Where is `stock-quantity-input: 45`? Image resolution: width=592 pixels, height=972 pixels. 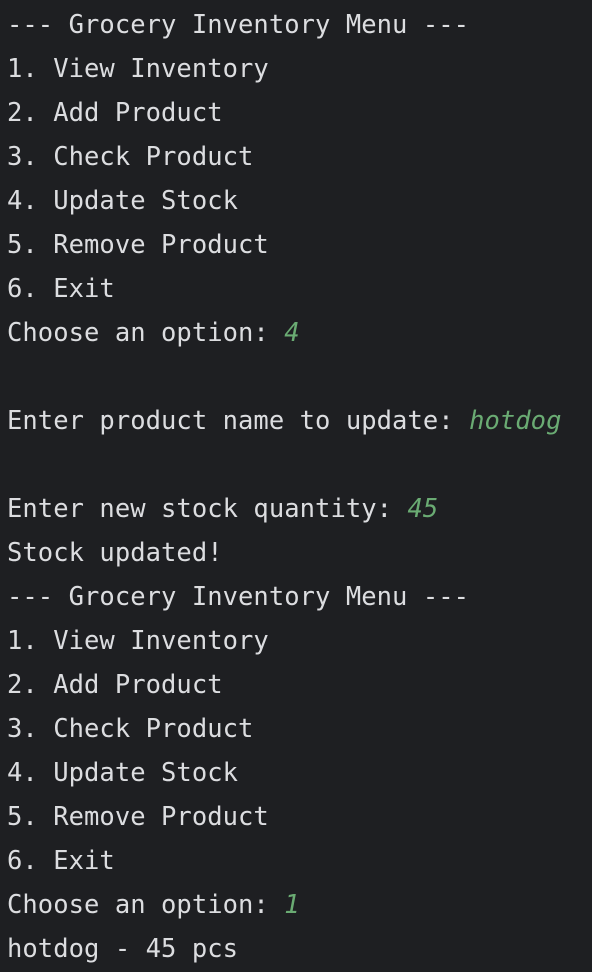 stock-quantity-input: 45 is located at coordinates (423, 509).